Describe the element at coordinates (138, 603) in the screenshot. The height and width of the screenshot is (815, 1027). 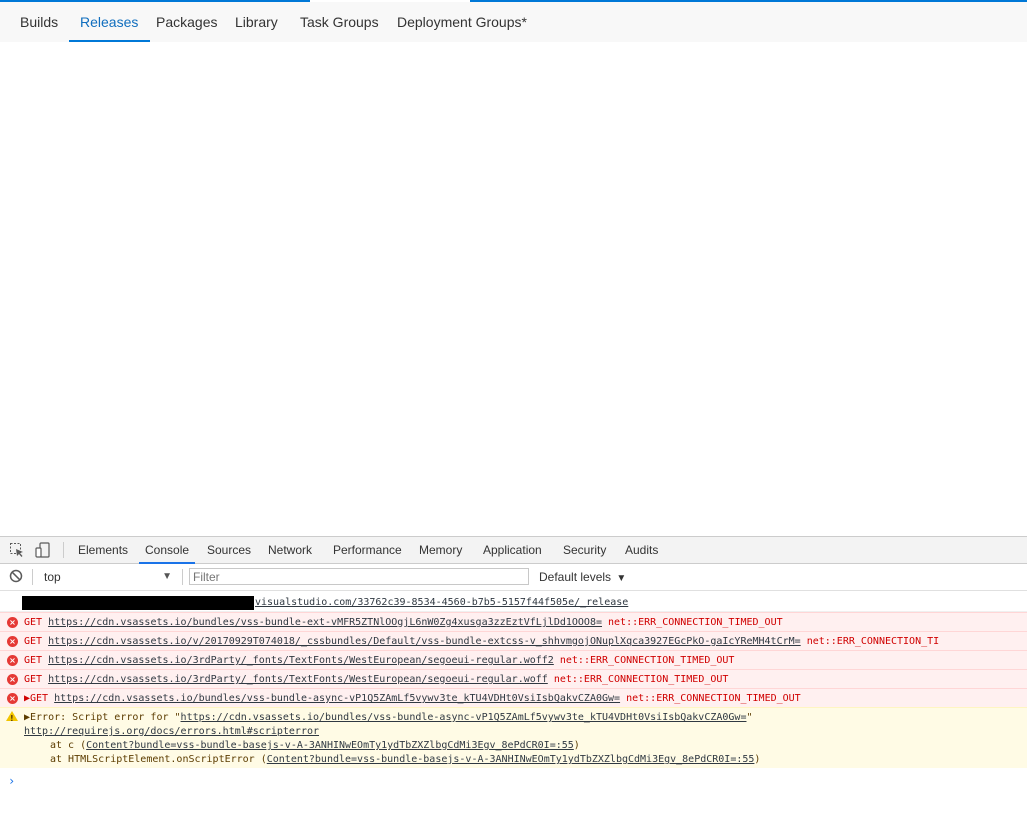
I see `redacted-text` at that location.